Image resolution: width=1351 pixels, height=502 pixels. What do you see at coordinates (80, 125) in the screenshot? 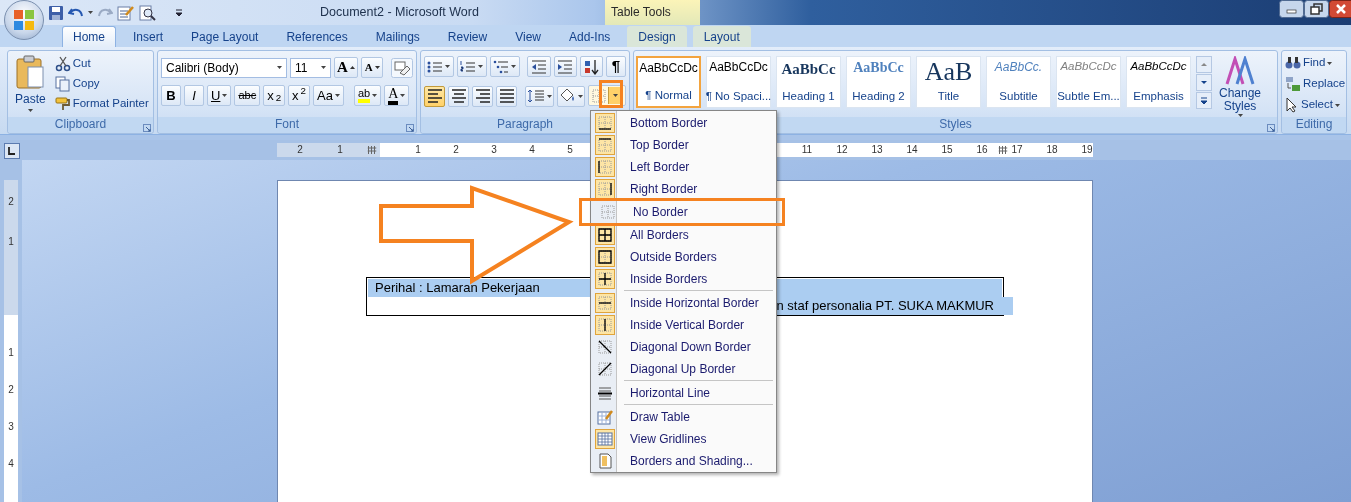
I see `group-label: Clipboard` at bounding box center [80, 125].